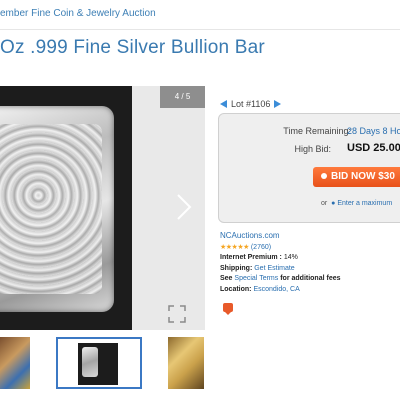 Image resolution: width=400 pixels, height=400 pixels. What do you see at coordinates (51, 209) in the screenshot?
I see `bar-engraving` at bounding box center [51, 209].